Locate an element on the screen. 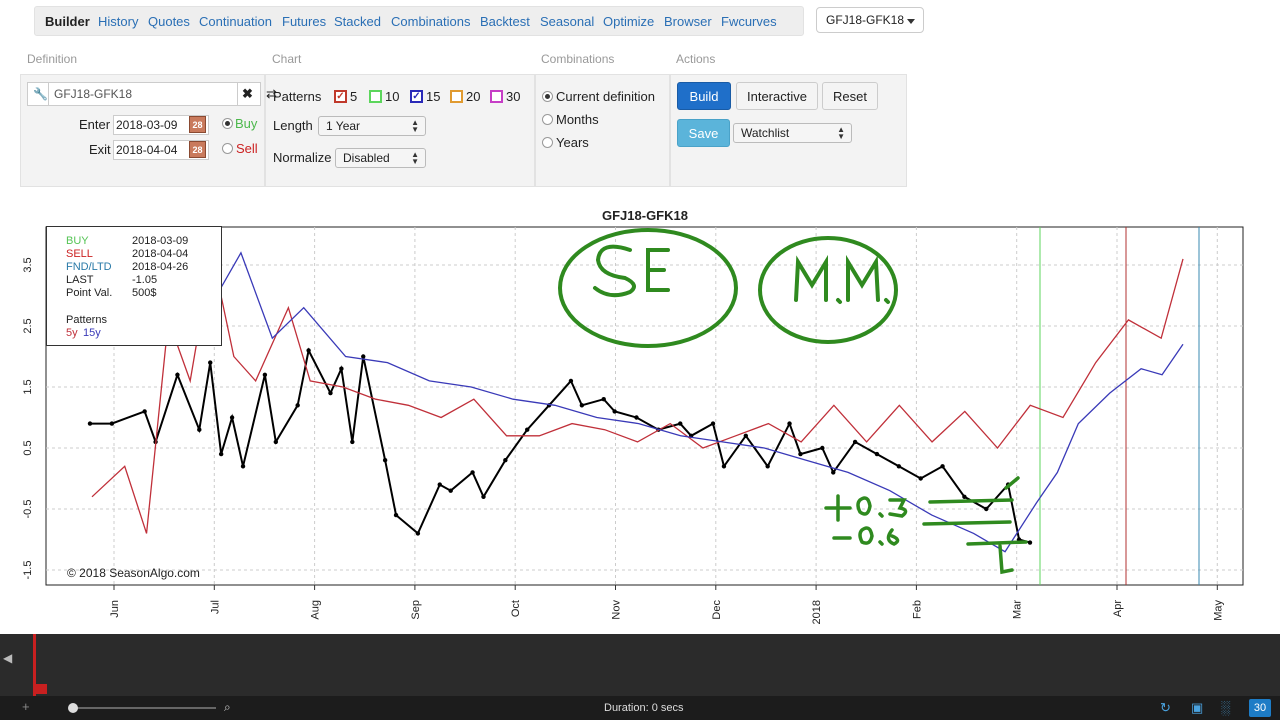  x-tick-label: Oct is located at coordinates (516, 608).